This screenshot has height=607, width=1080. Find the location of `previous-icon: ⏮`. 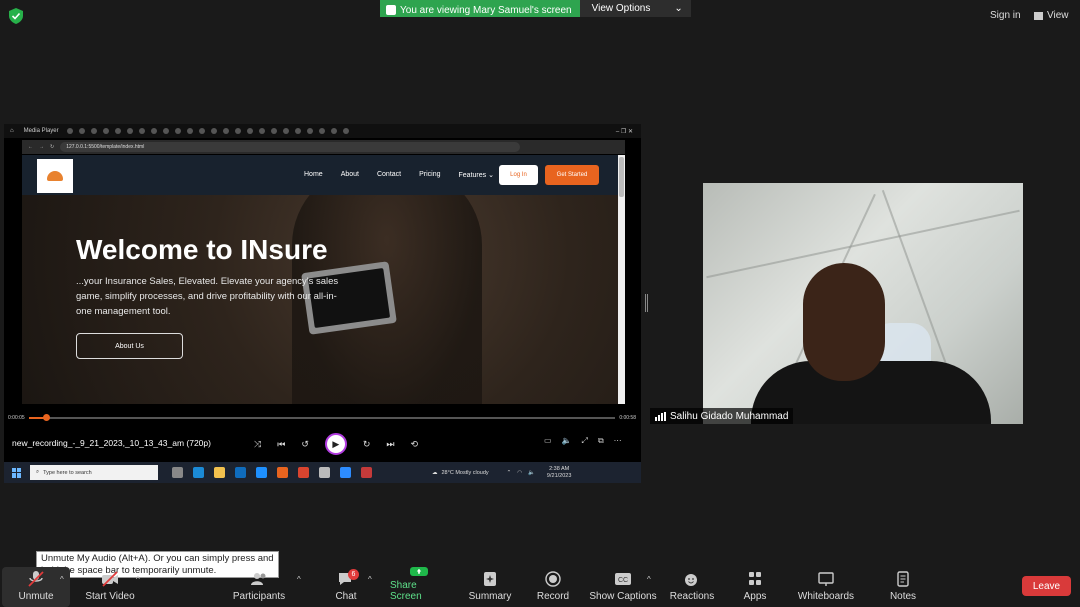

previous-icon: ⏮ is located at coordinates (281, 443).